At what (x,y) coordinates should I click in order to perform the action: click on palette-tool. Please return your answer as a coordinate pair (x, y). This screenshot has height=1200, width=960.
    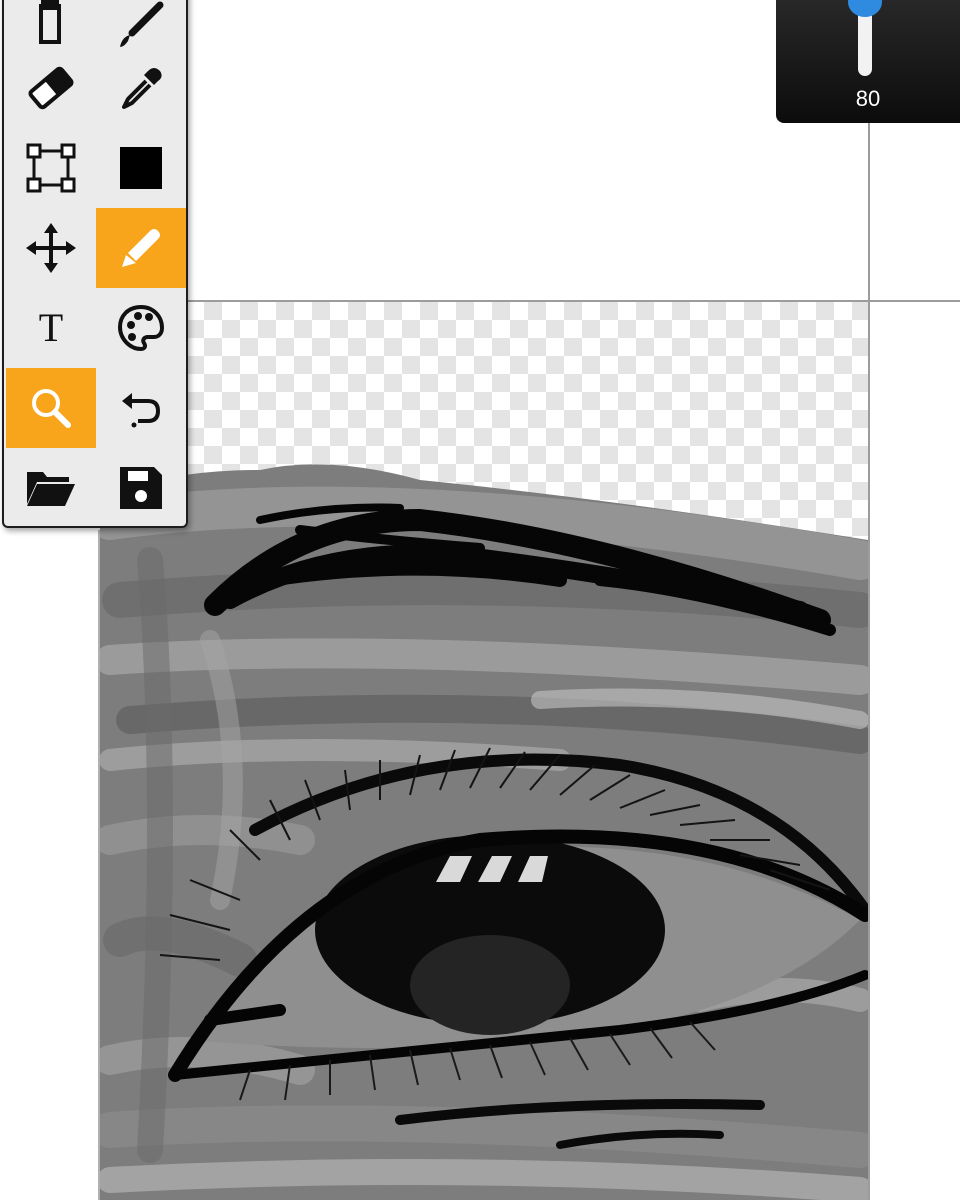
    Looking at the image, I should click on (141, 328).